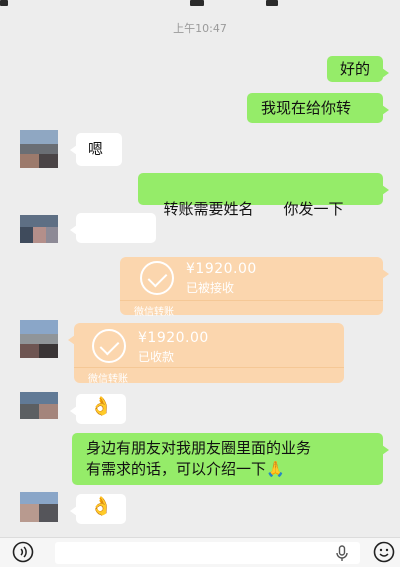 The width and height of the screenshot is (400, 567). Describe the element at coordinates (23, 552) in the screenshot. I see `voice-input-icon` at that location.